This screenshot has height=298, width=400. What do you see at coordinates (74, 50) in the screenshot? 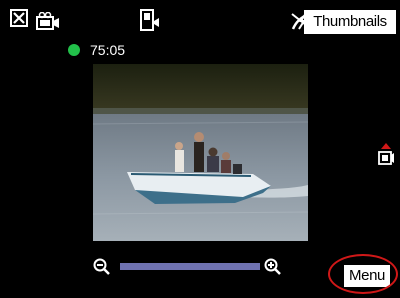
I see `status-indicator` at bounding box center [74, 50].